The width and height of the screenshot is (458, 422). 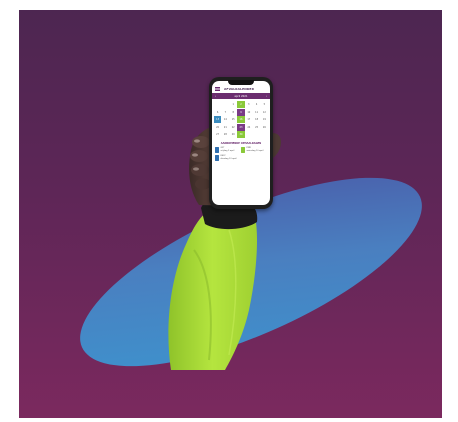 I want to click on calendar-day: 16, so click(x=241, y=120).